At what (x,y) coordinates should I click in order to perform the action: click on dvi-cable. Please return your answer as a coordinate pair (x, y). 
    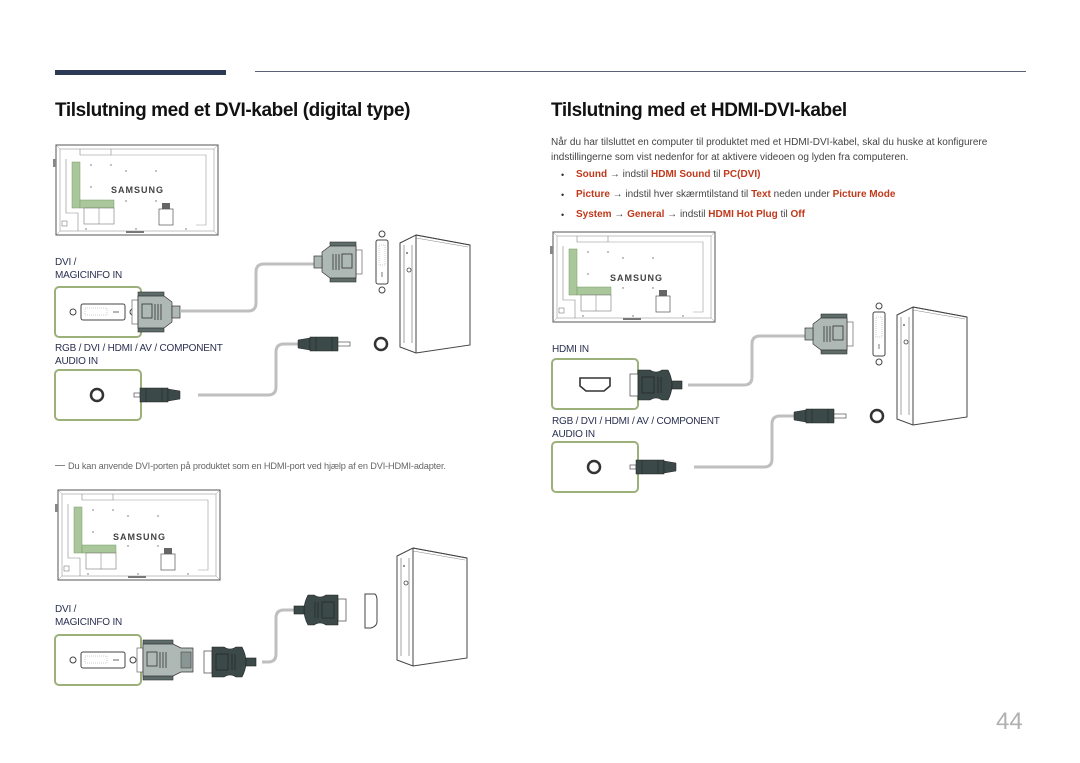
    Looking at the image, I should click on (250, 287).